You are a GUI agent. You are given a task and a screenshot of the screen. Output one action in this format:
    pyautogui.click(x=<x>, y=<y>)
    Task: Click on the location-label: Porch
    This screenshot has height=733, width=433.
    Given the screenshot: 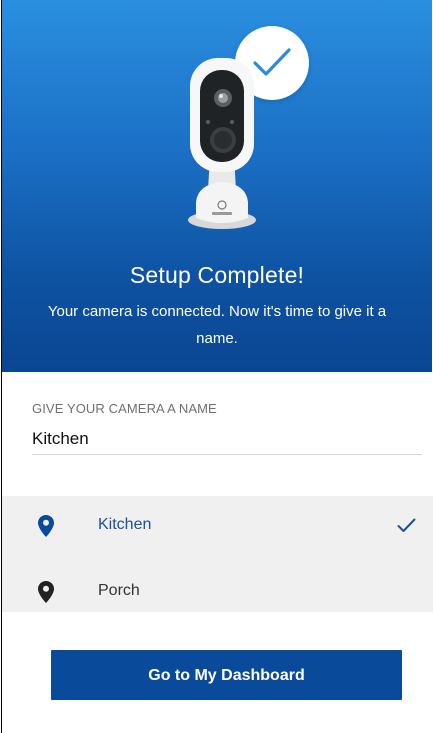 What is the action you would take?
    pyautogui.click(x=119, y=590)
    